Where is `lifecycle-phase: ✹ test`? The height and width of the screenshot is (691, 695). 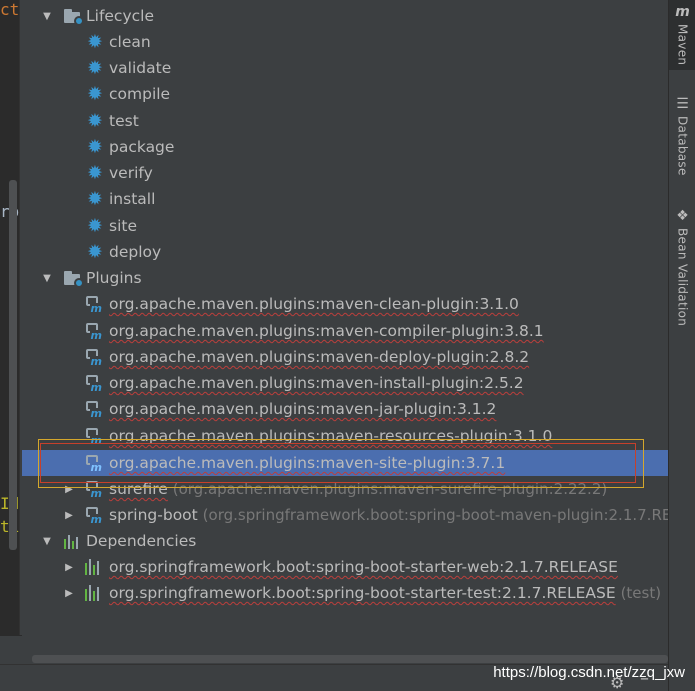
lifecycle-phase: ✹ test is located at coordinates (345, 121).